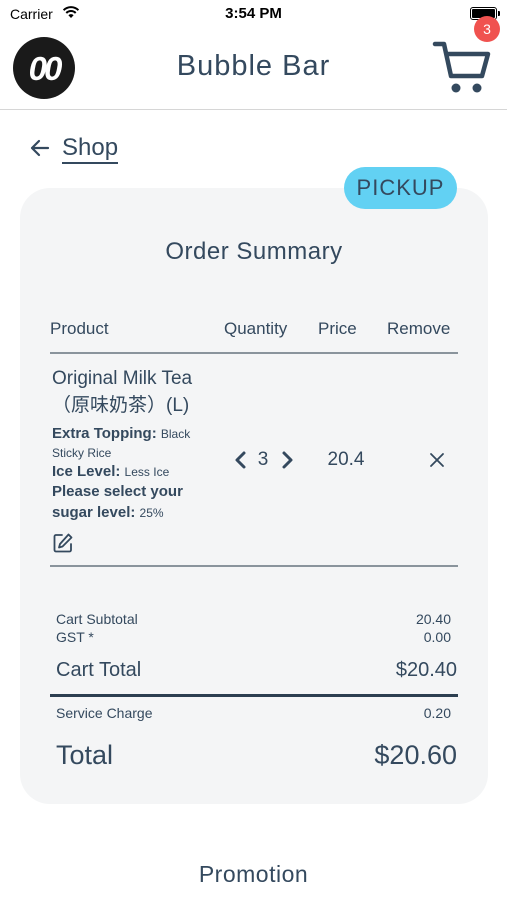 The image size is (507, 900). I want to click on cart-subtotal-value: 20.40, so click(433, 619).